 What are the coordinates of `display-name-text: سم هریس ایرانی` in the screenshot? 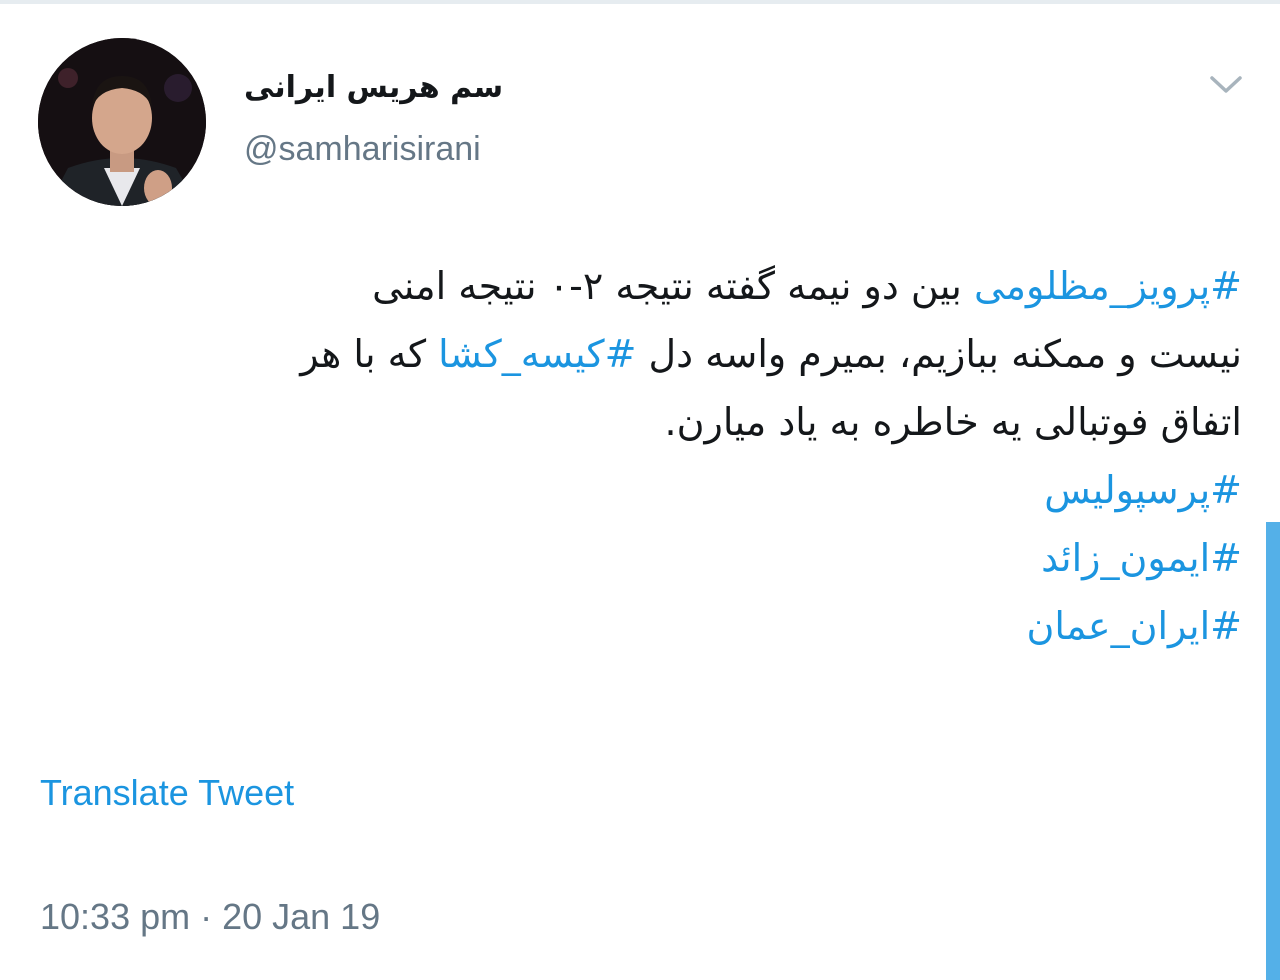 It's located at (374, 87).